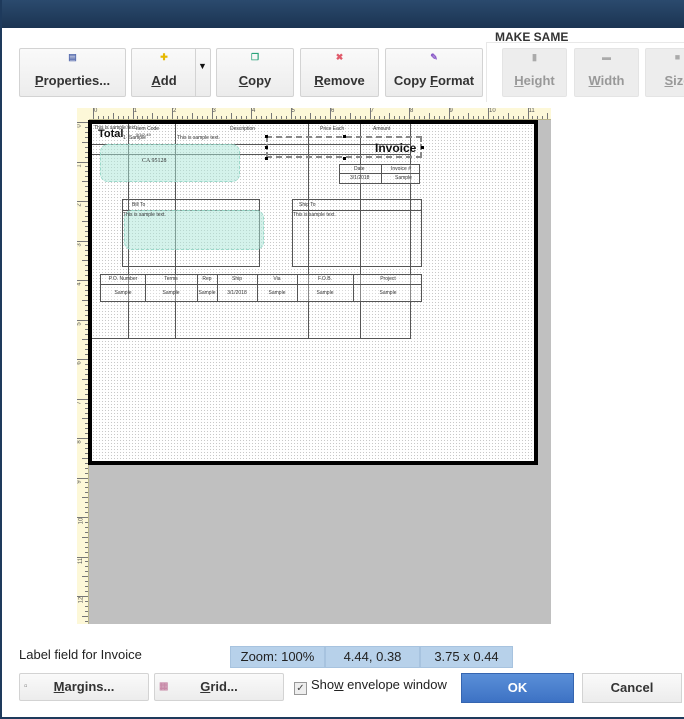 This screenshot has width=684, height=719. Describe the element at coordinates (314, 215) in the screenshot. I see `ship-to-text: This is sample text.` at that location.